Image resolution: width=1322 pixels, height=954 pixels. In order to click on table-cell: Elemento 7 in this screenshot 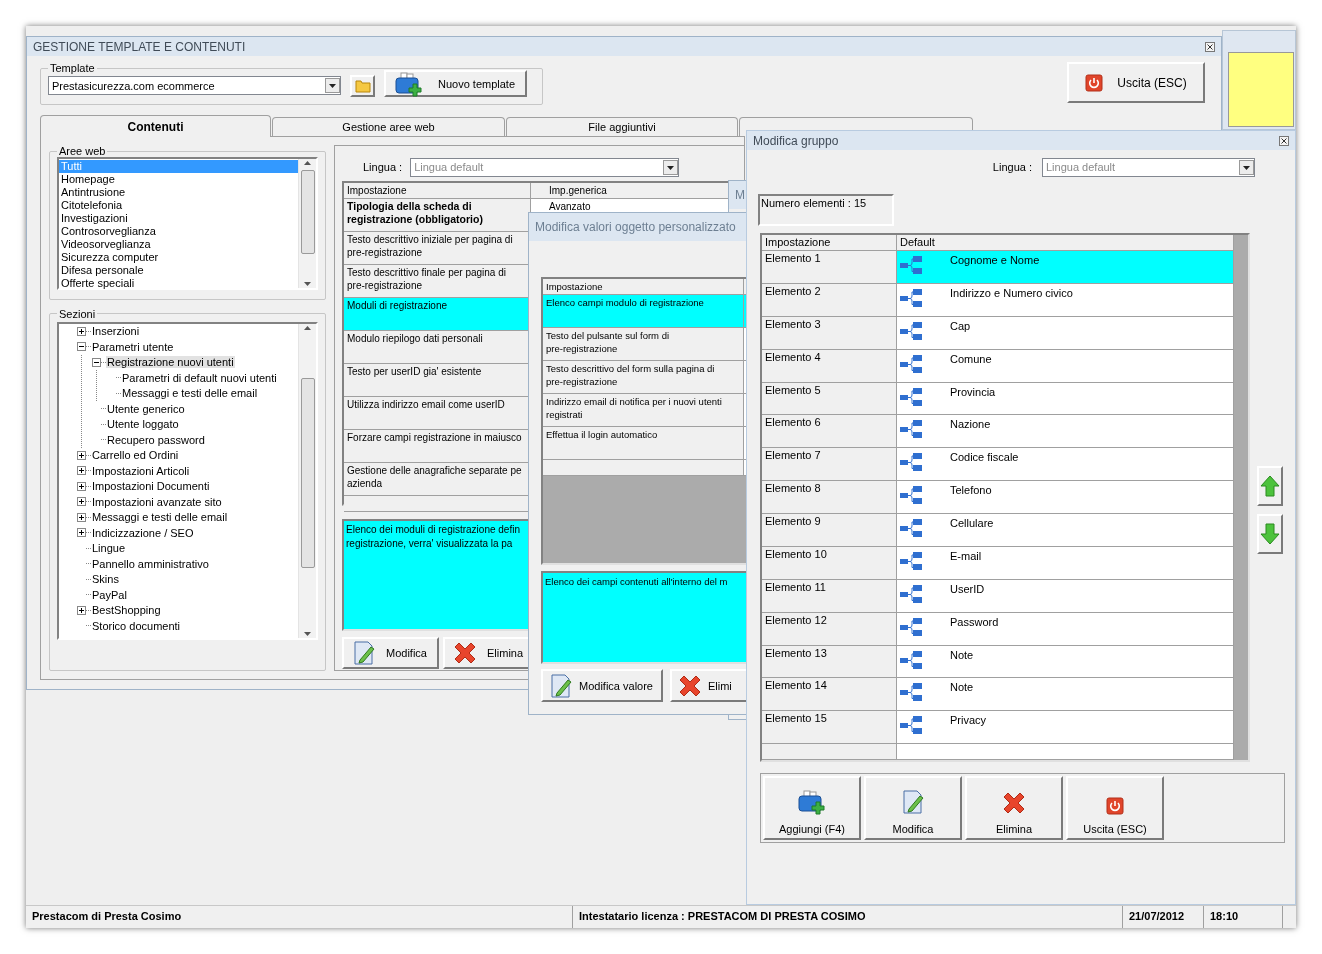, I will do `click(829, 465)`.